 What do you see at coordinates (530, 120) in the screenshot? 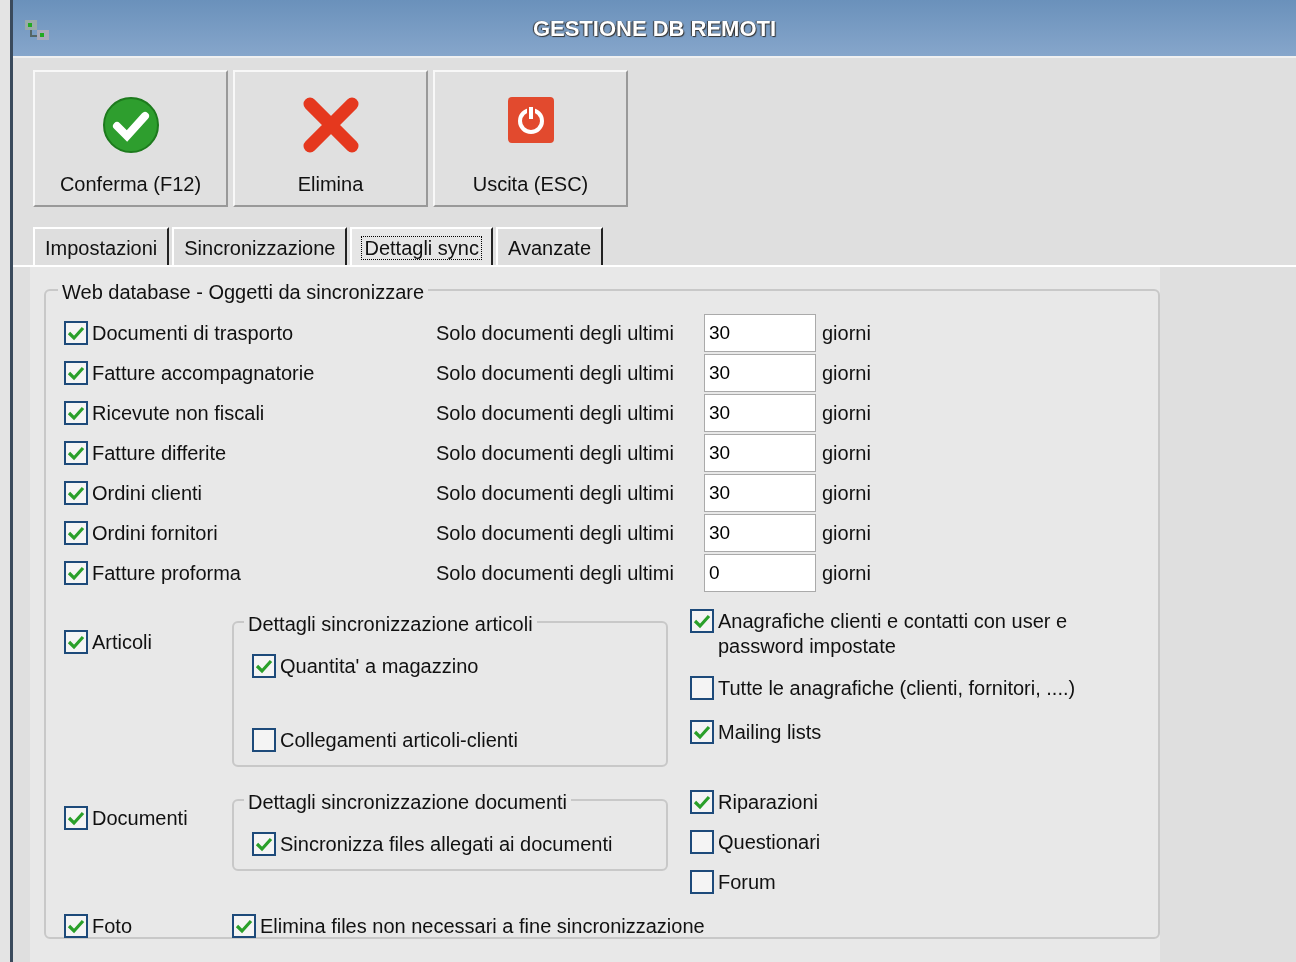
I see `power-icon` at bounding box center [530, 120].